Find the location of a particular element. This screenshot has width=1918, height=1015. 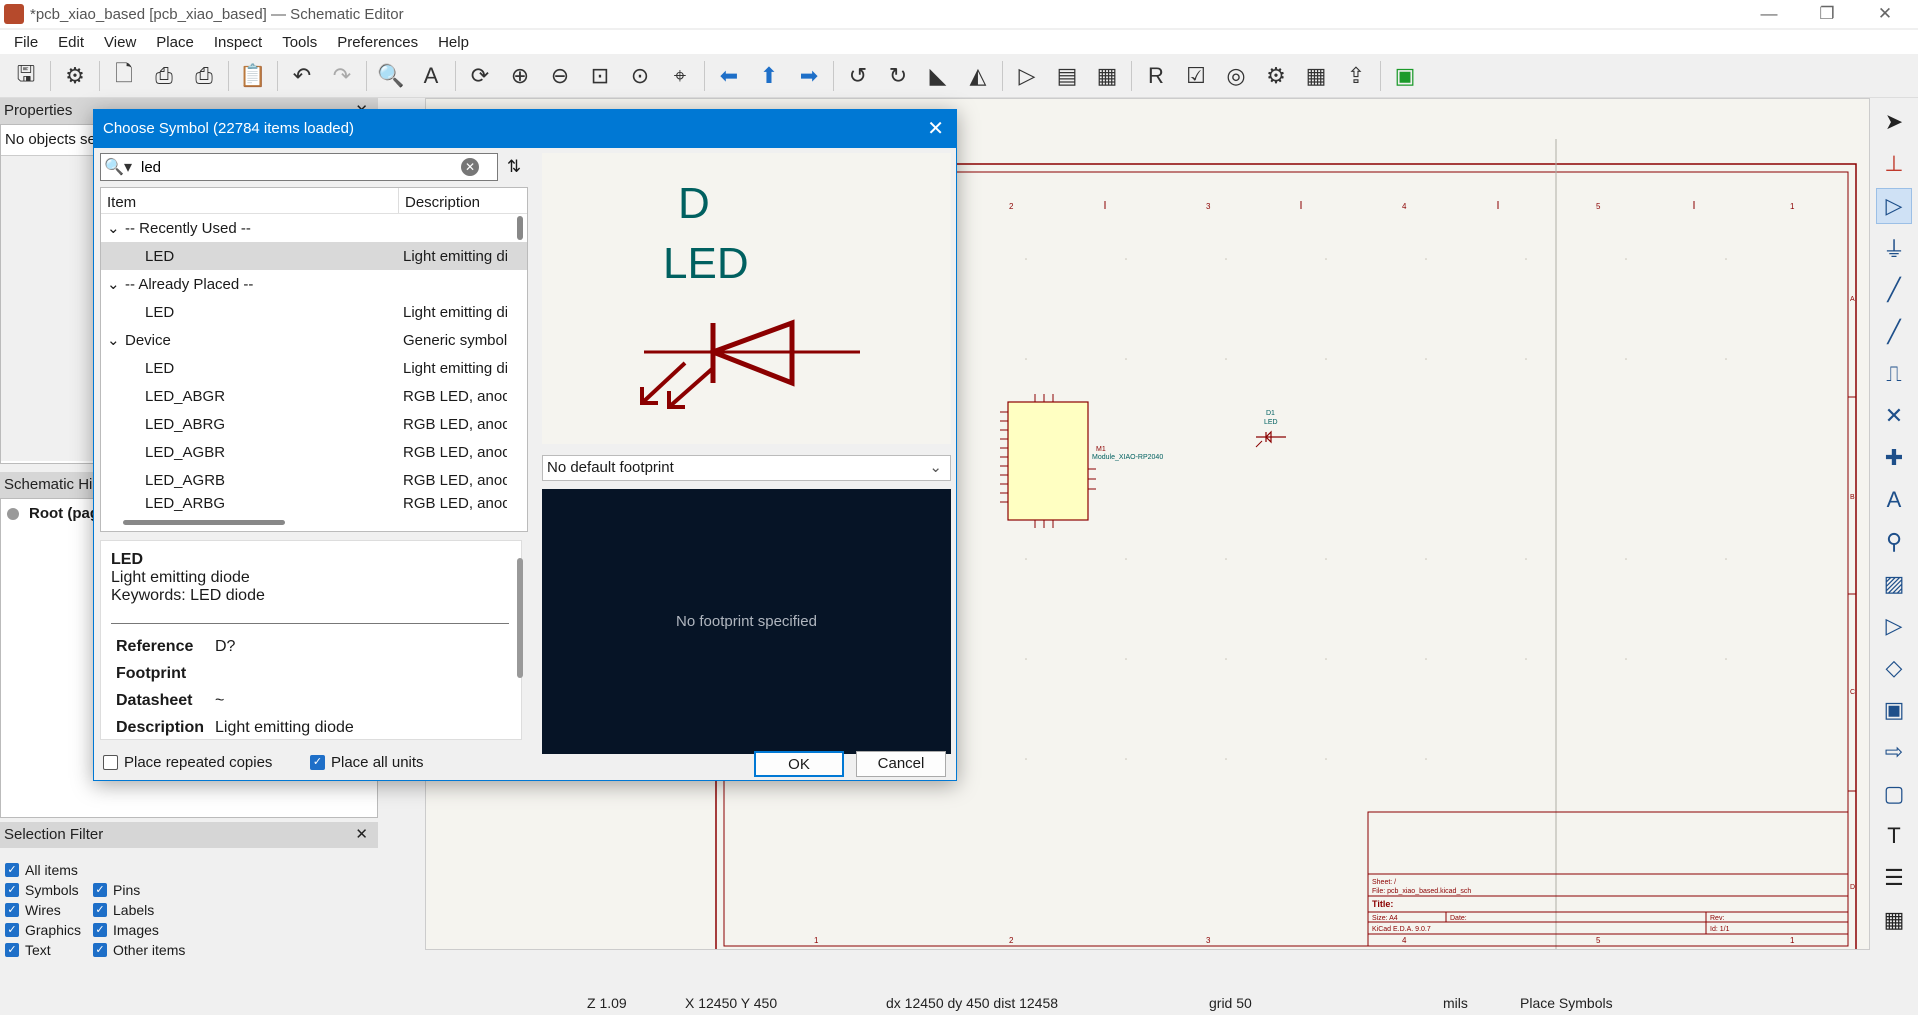

tree-group-recently-used: ⌄ -- Recently Used -- is located at coordinates (314, 228).